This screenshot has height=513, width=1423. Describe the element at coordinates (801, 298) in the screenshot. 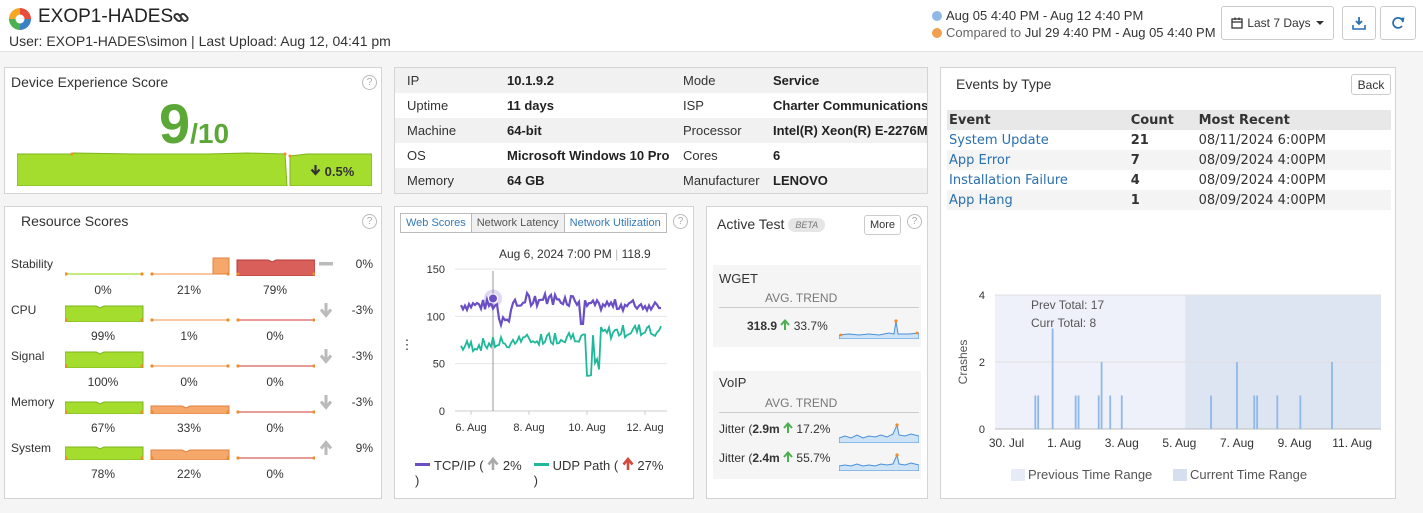

I see `wget-header: AVG. TREND` at that location.